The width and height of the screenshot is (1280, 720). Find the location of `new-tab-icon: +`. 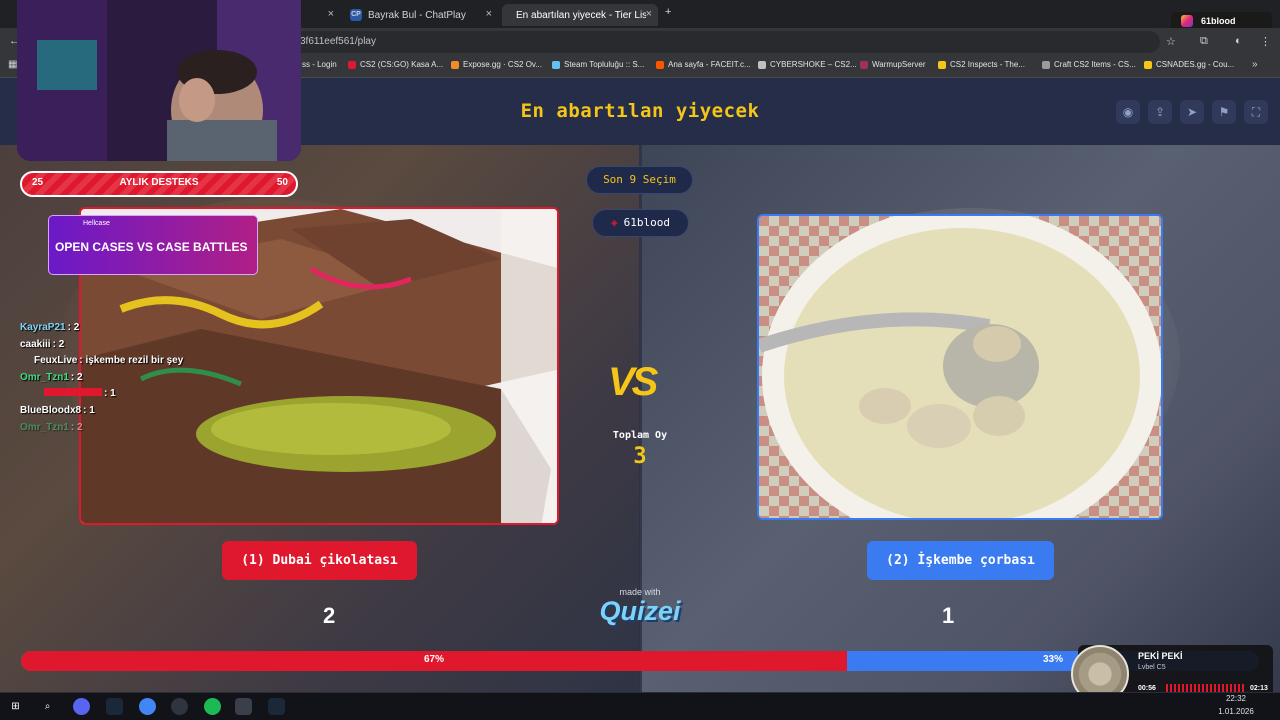

new-tab-icon: + is located at coordinates (668, 12).